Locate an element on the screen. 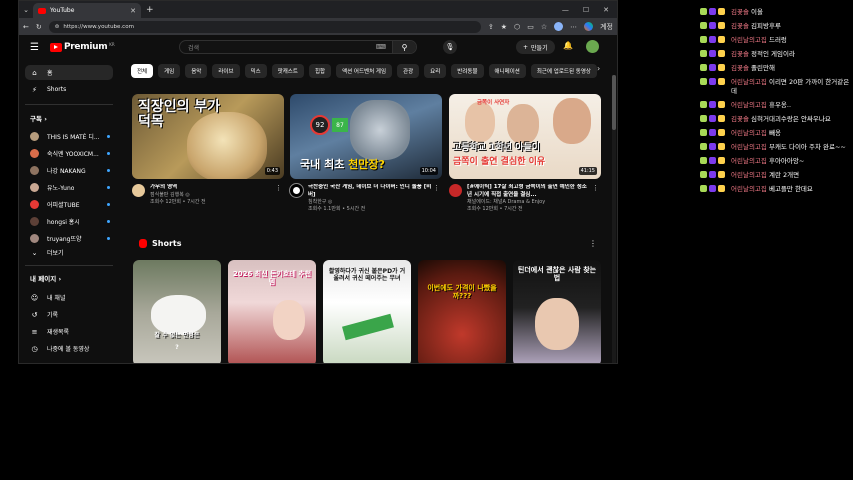 Image resolution: width=853 pixels, height=480 pixels. channel-name: 채널에이드: 채널A Drama & Enjoy is located at coordinates (529, 202).